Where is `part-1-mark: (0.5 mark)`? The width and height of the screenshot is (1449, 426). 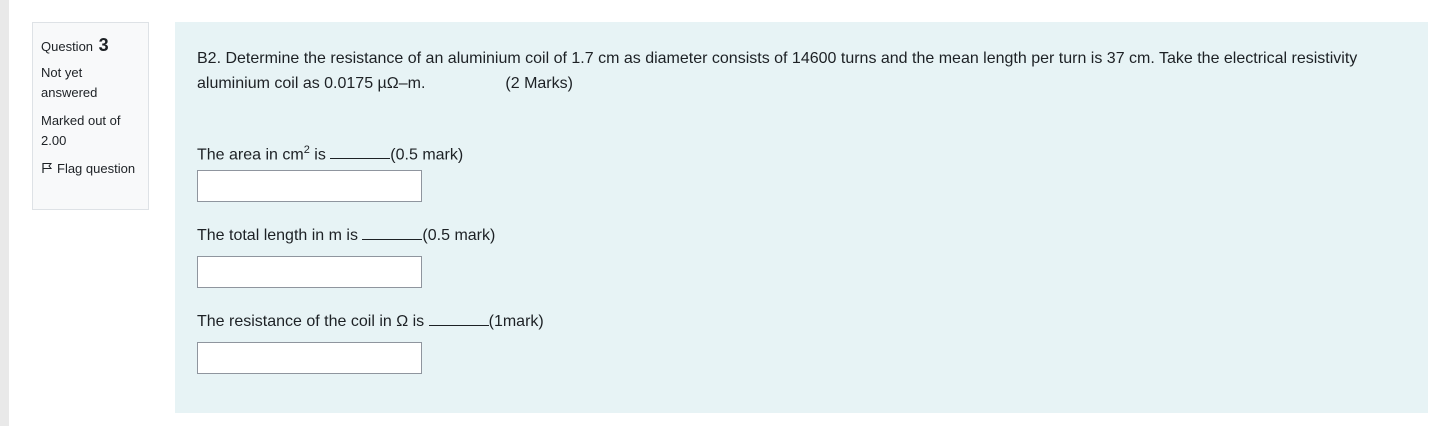
part-1-mark: (0.5 mark) is located at coordinates (427, 155).